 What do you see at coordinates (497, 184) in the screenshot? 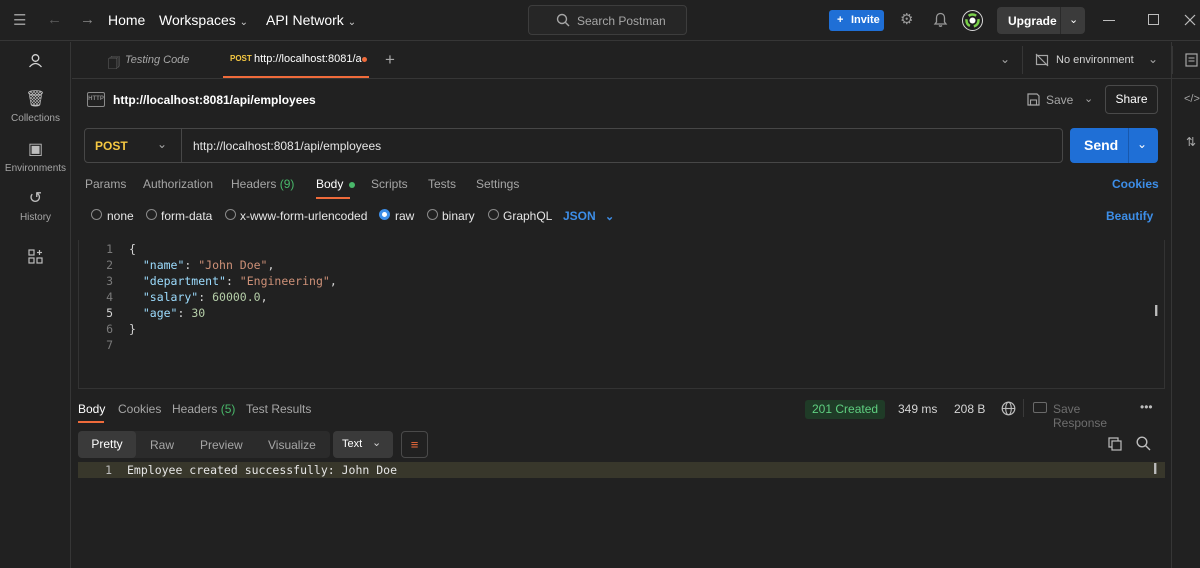
I see `tab-settings: Settings` at bounding box center [497, 184].